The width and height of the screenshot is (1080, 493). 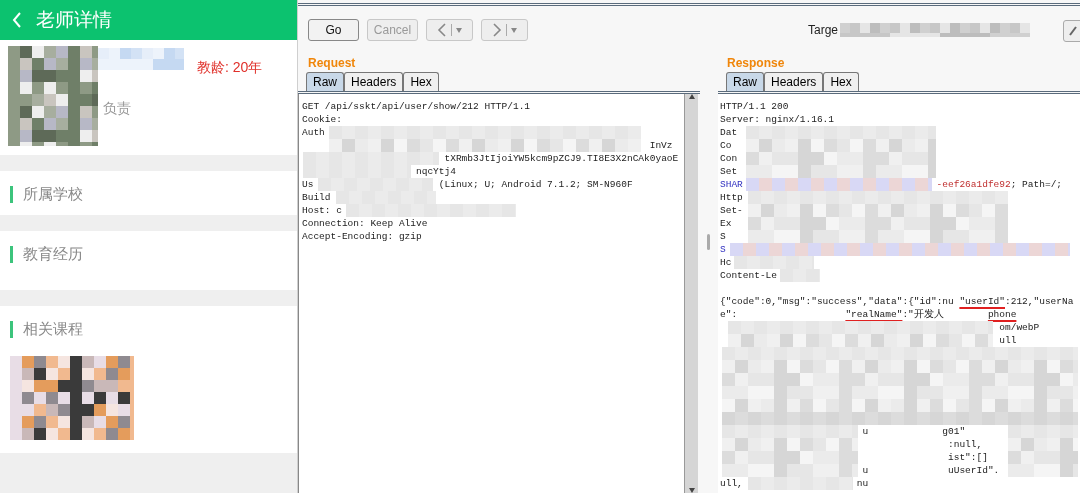 What do you see at coordinates (17, 20) in the screenshot?
I see `back-icon` at bounding box center [17, 20].